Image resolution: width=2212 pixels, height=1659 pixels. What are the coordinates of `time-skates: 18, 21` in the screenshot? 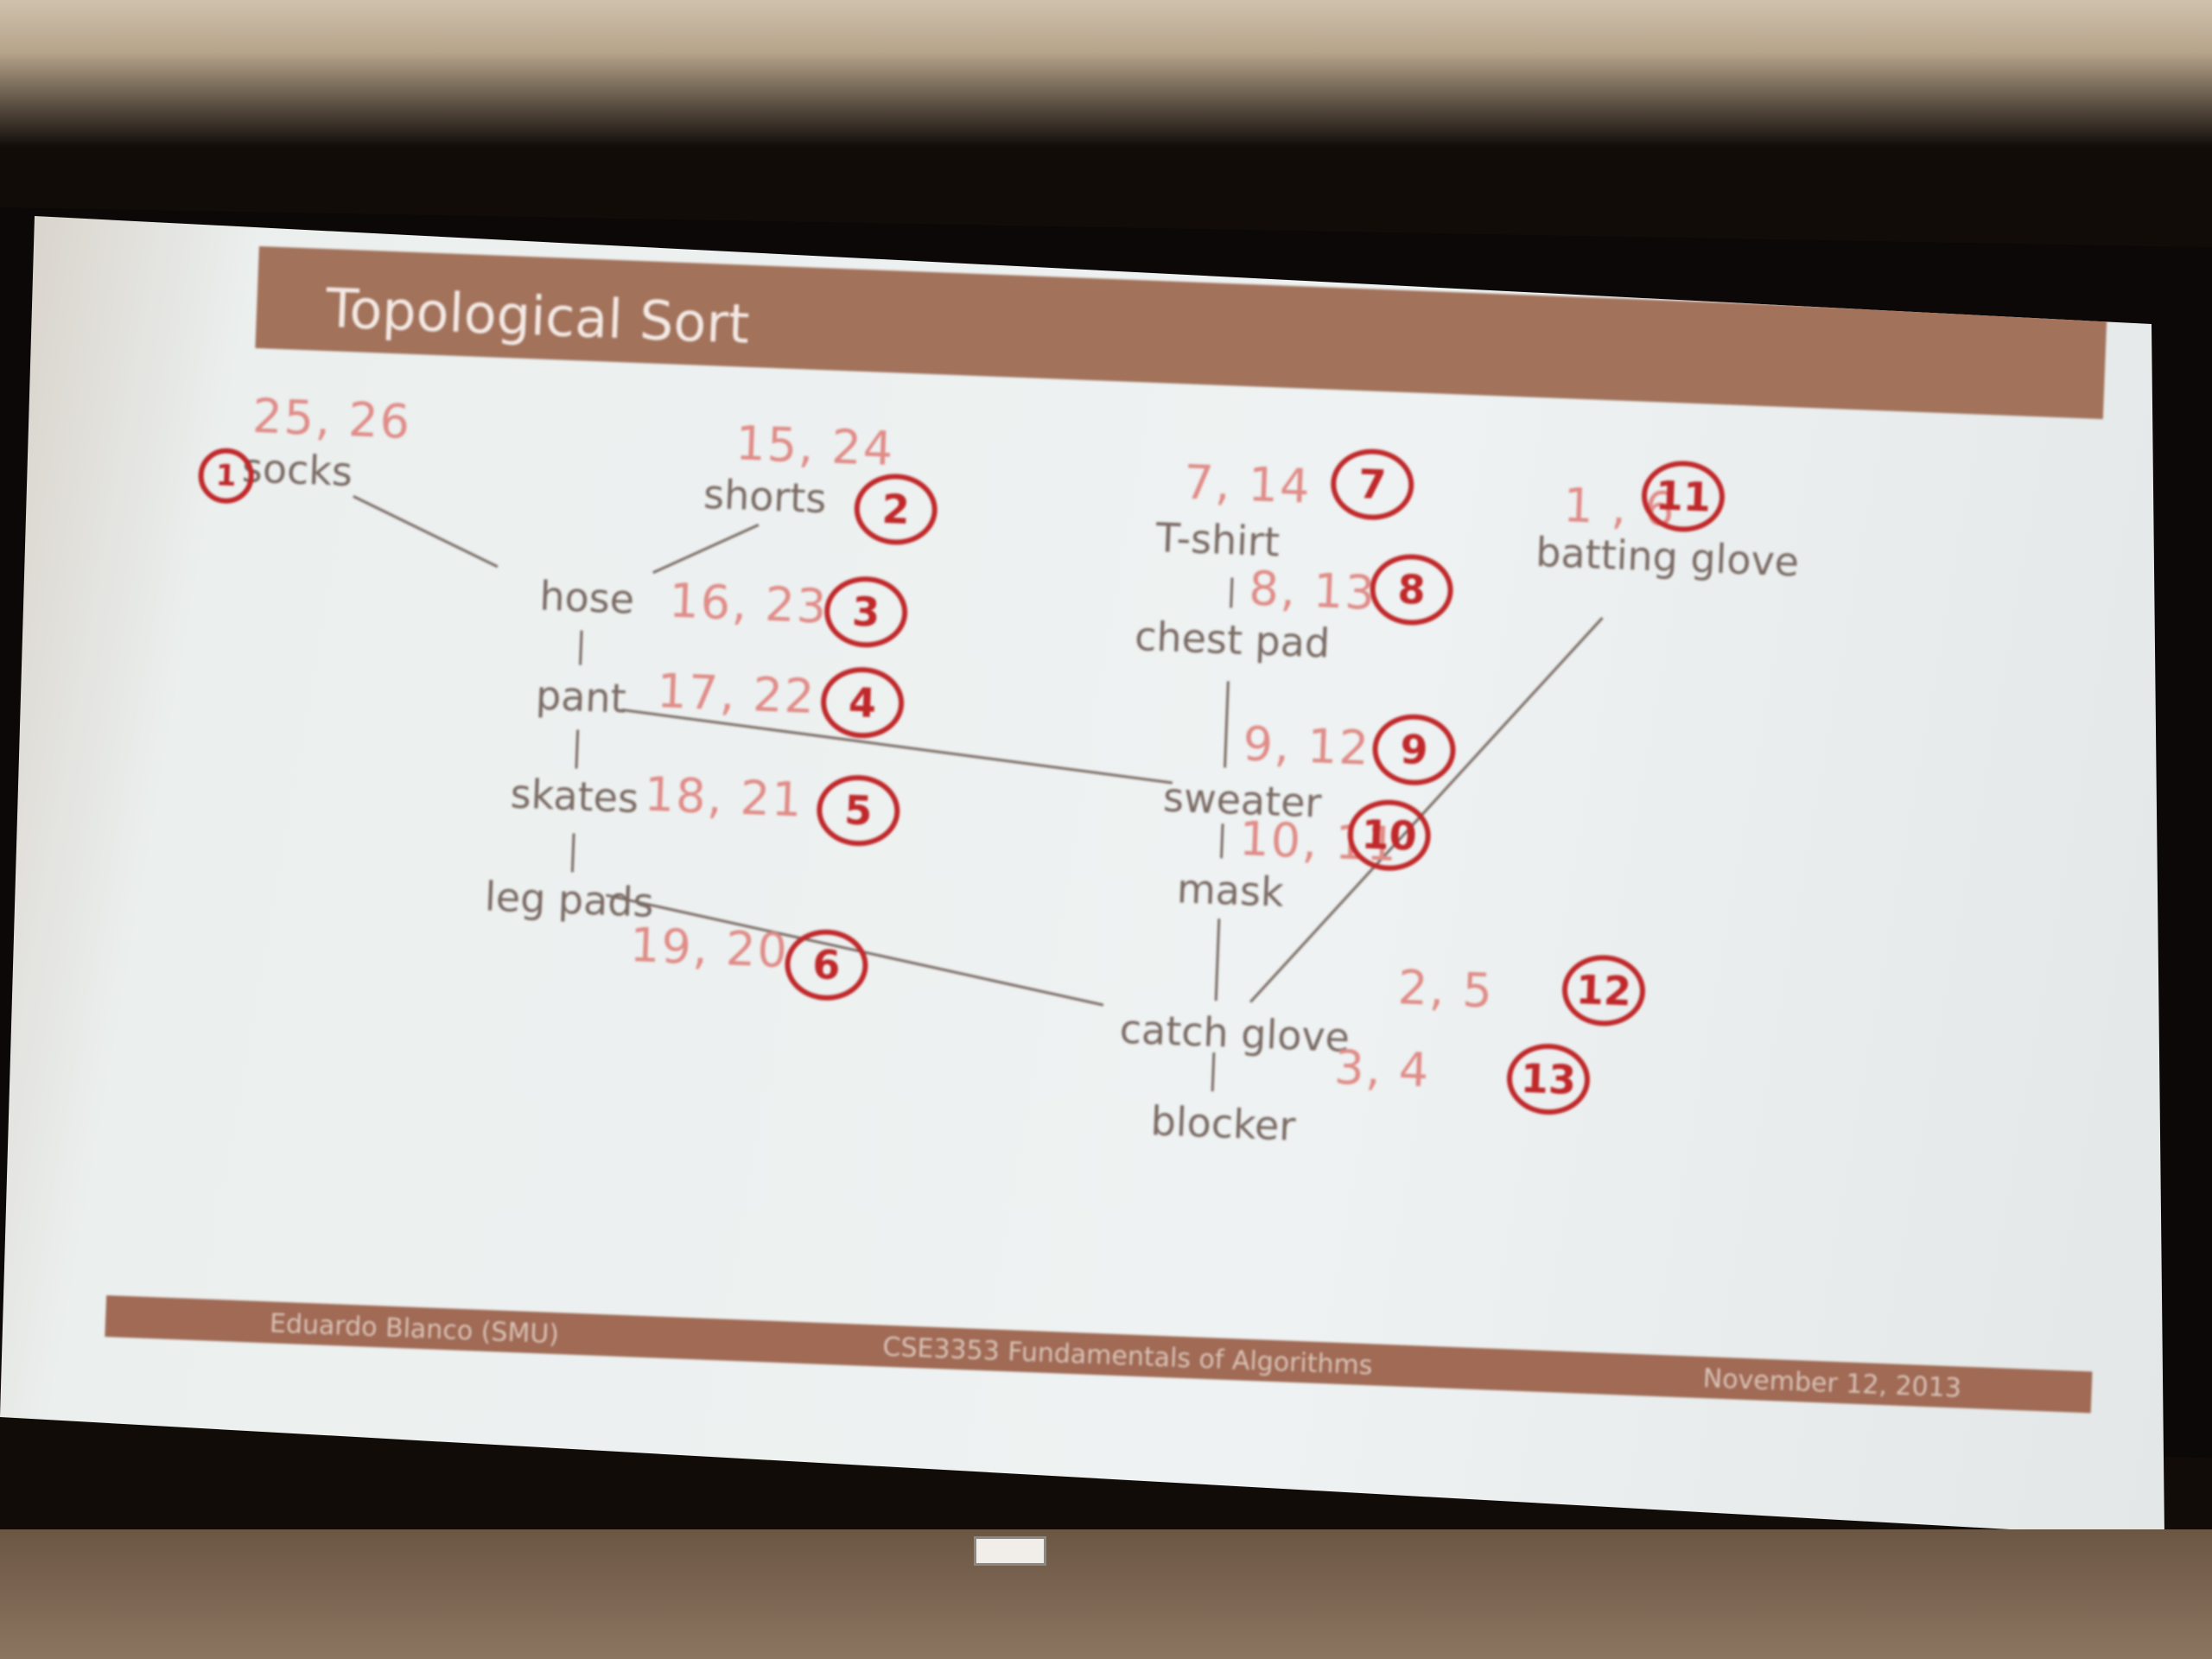 It's located at (723, 797).